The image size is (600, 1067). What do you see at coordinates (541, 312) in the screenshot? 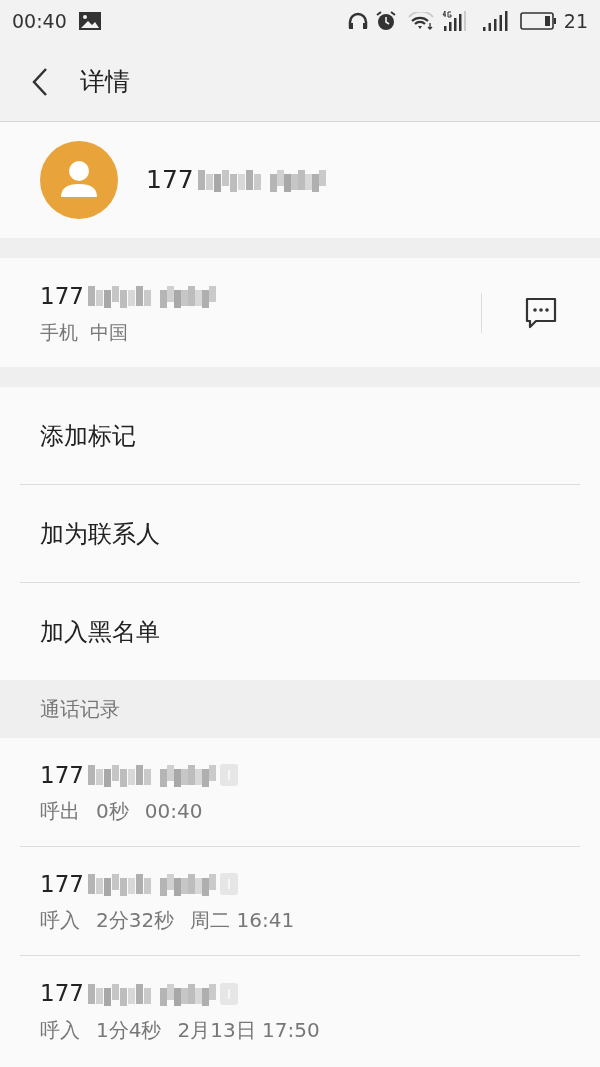
I see `message-icon` at bounding box center [541, 312].